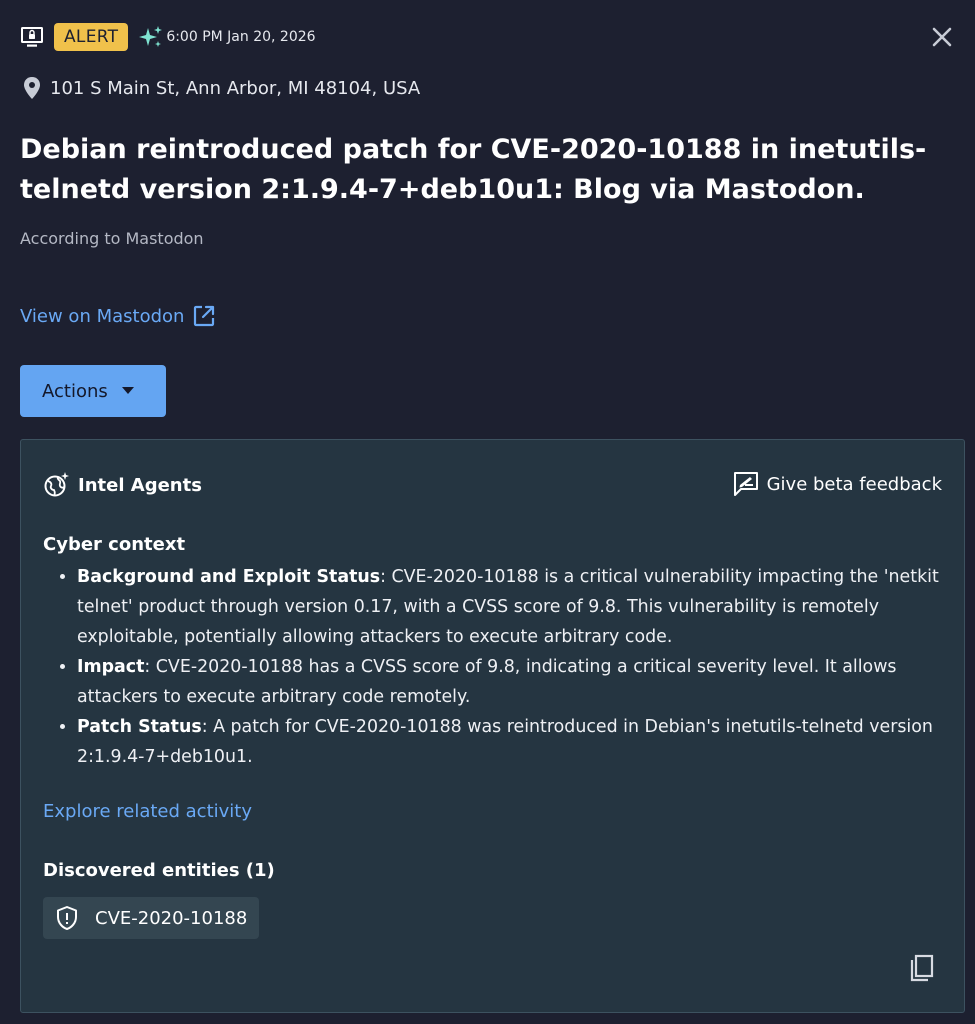 This screenshot has width=975, height=1024. What do you see at coordinates (32, 37) in the screenshot?
I see `monitor-lock-icon` at bounding box center [32, 37].